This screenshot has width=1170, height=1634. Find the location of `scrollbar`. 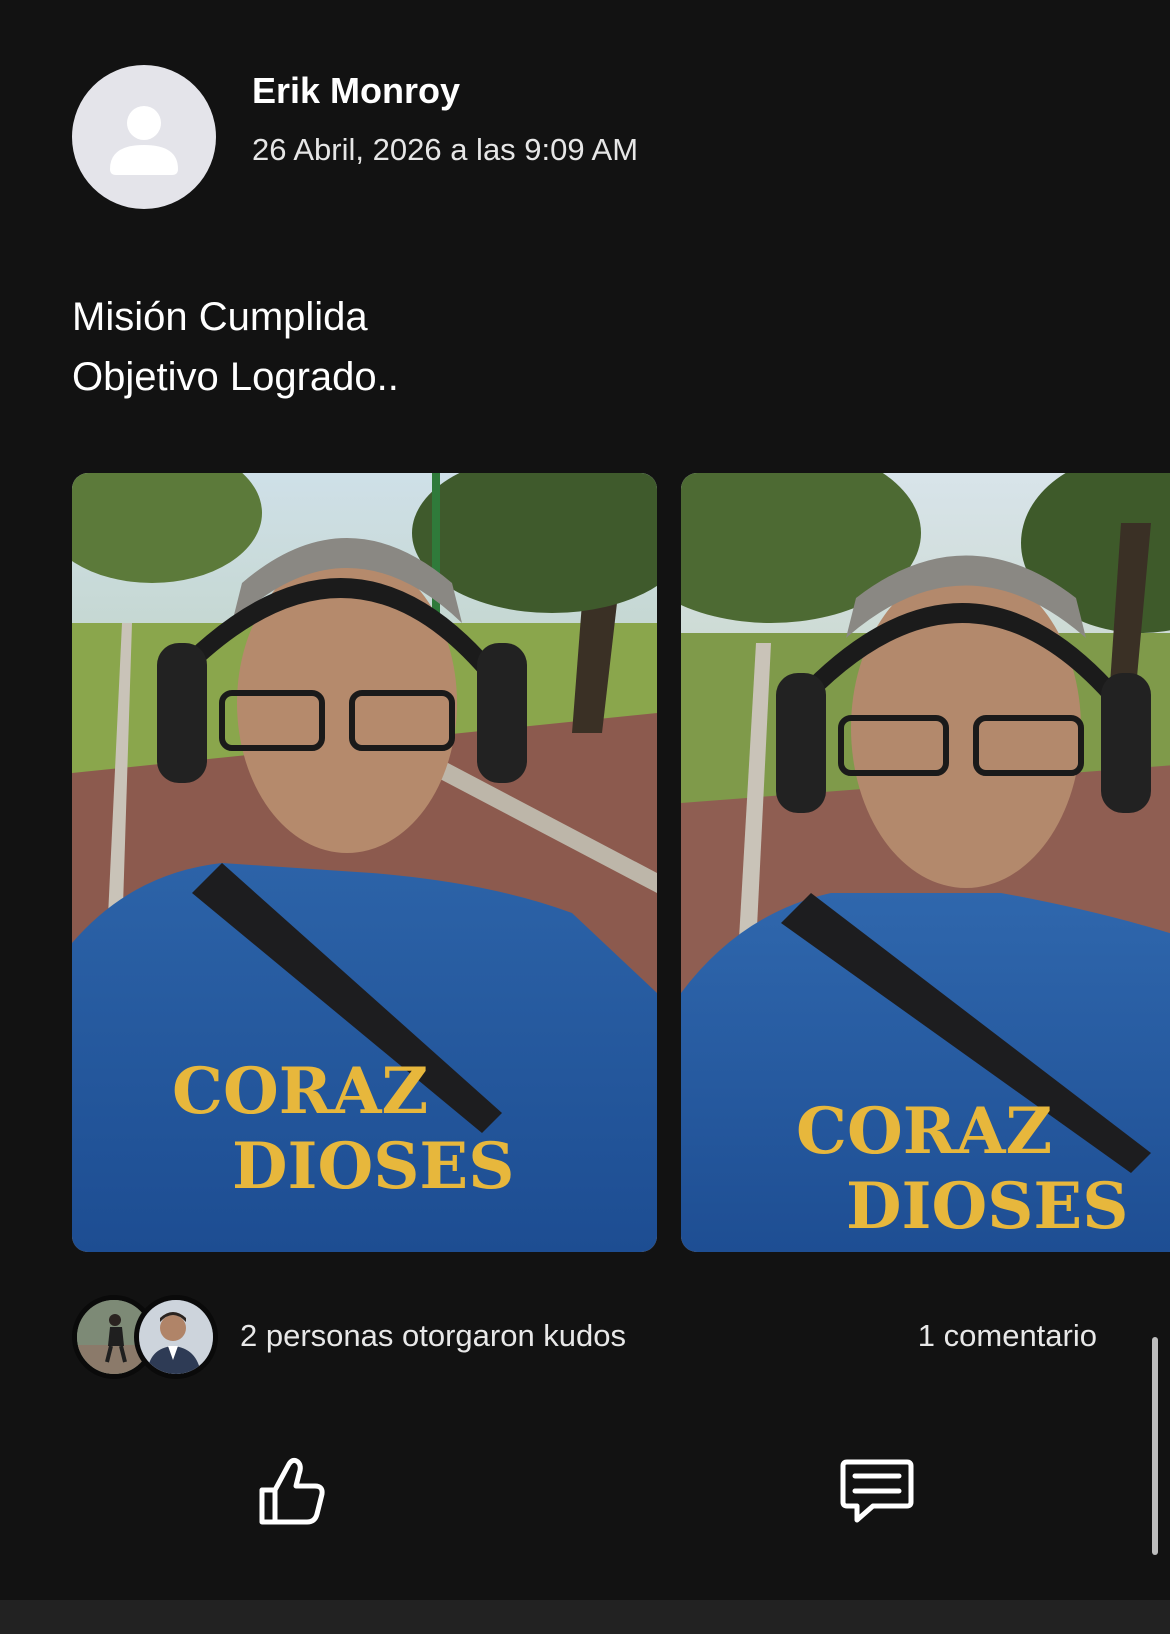

scrollbar is located at coordinates (1155, 1446).